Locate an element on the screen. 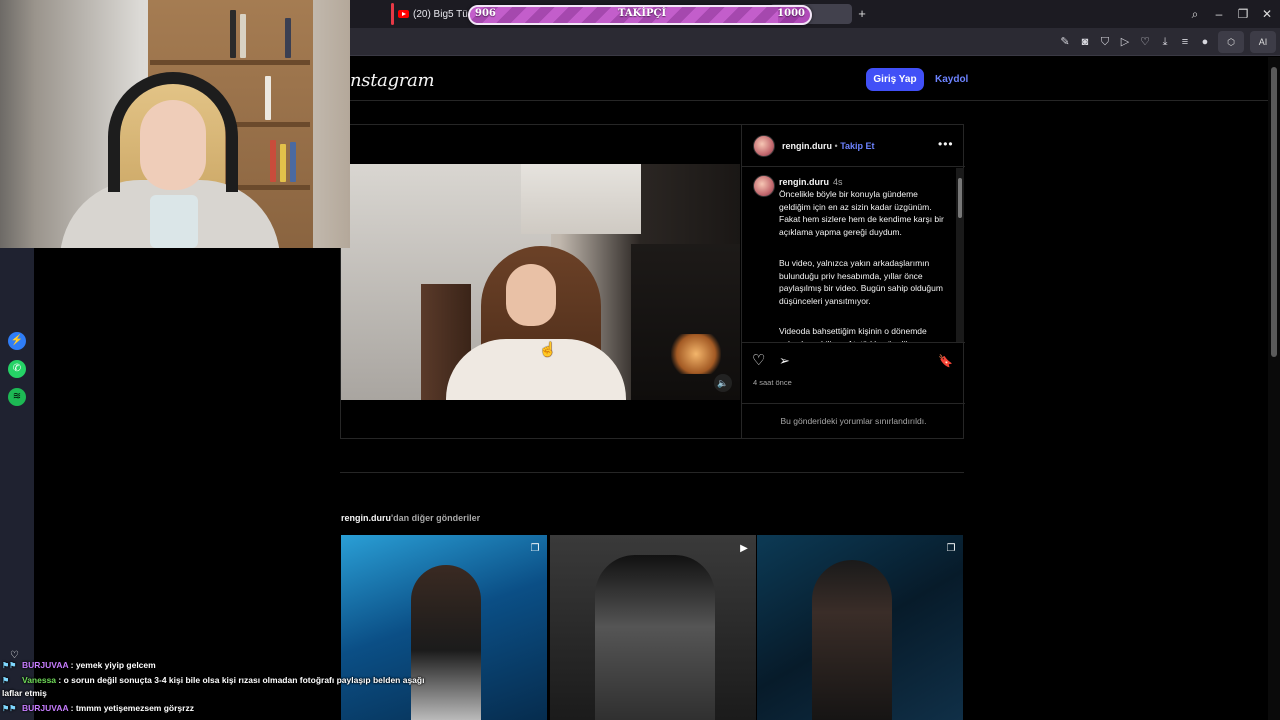 Image resolution: width=1280 pixels, height=720 pixels. follower-goal-bar: 906 TAKİPÇİ 1000 is located at coordinates (640, 15).